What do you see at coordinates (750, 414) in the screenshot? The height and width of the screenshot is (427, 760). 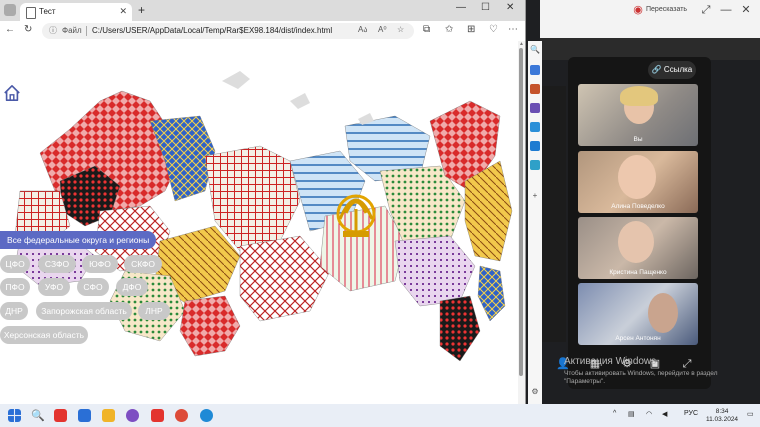 I see `notifications-icon: ▭` at bounding box center [750, 414].